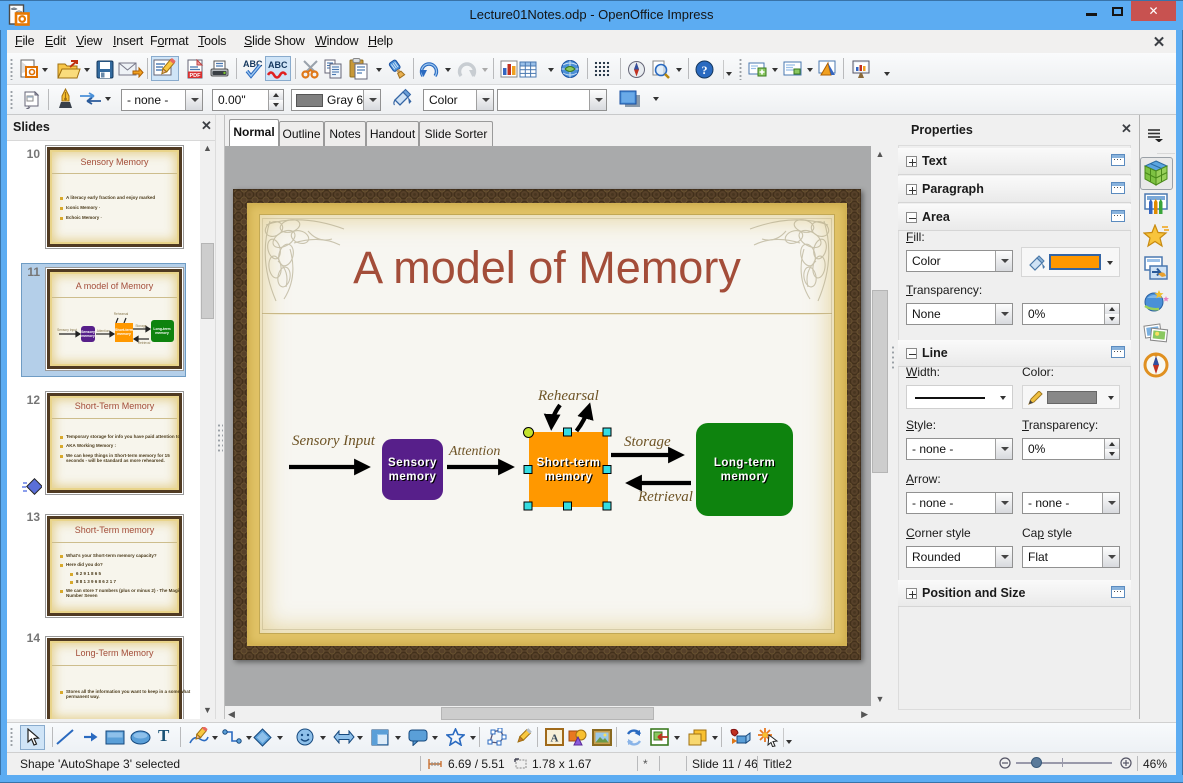 This screenshot has width=1183, height=783. I want to click on svg-text: Sensory Input, so click(67, 330).